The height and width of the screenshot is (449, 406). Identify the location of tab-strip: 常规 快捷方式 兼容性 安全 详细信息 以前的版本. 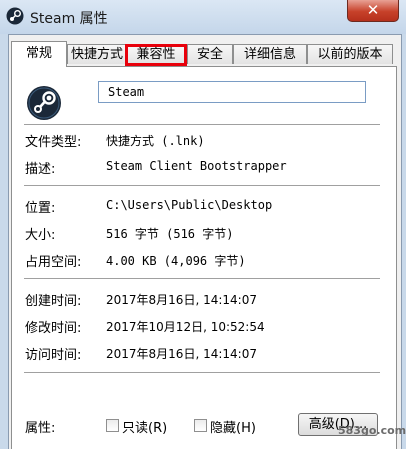
(205, 54).